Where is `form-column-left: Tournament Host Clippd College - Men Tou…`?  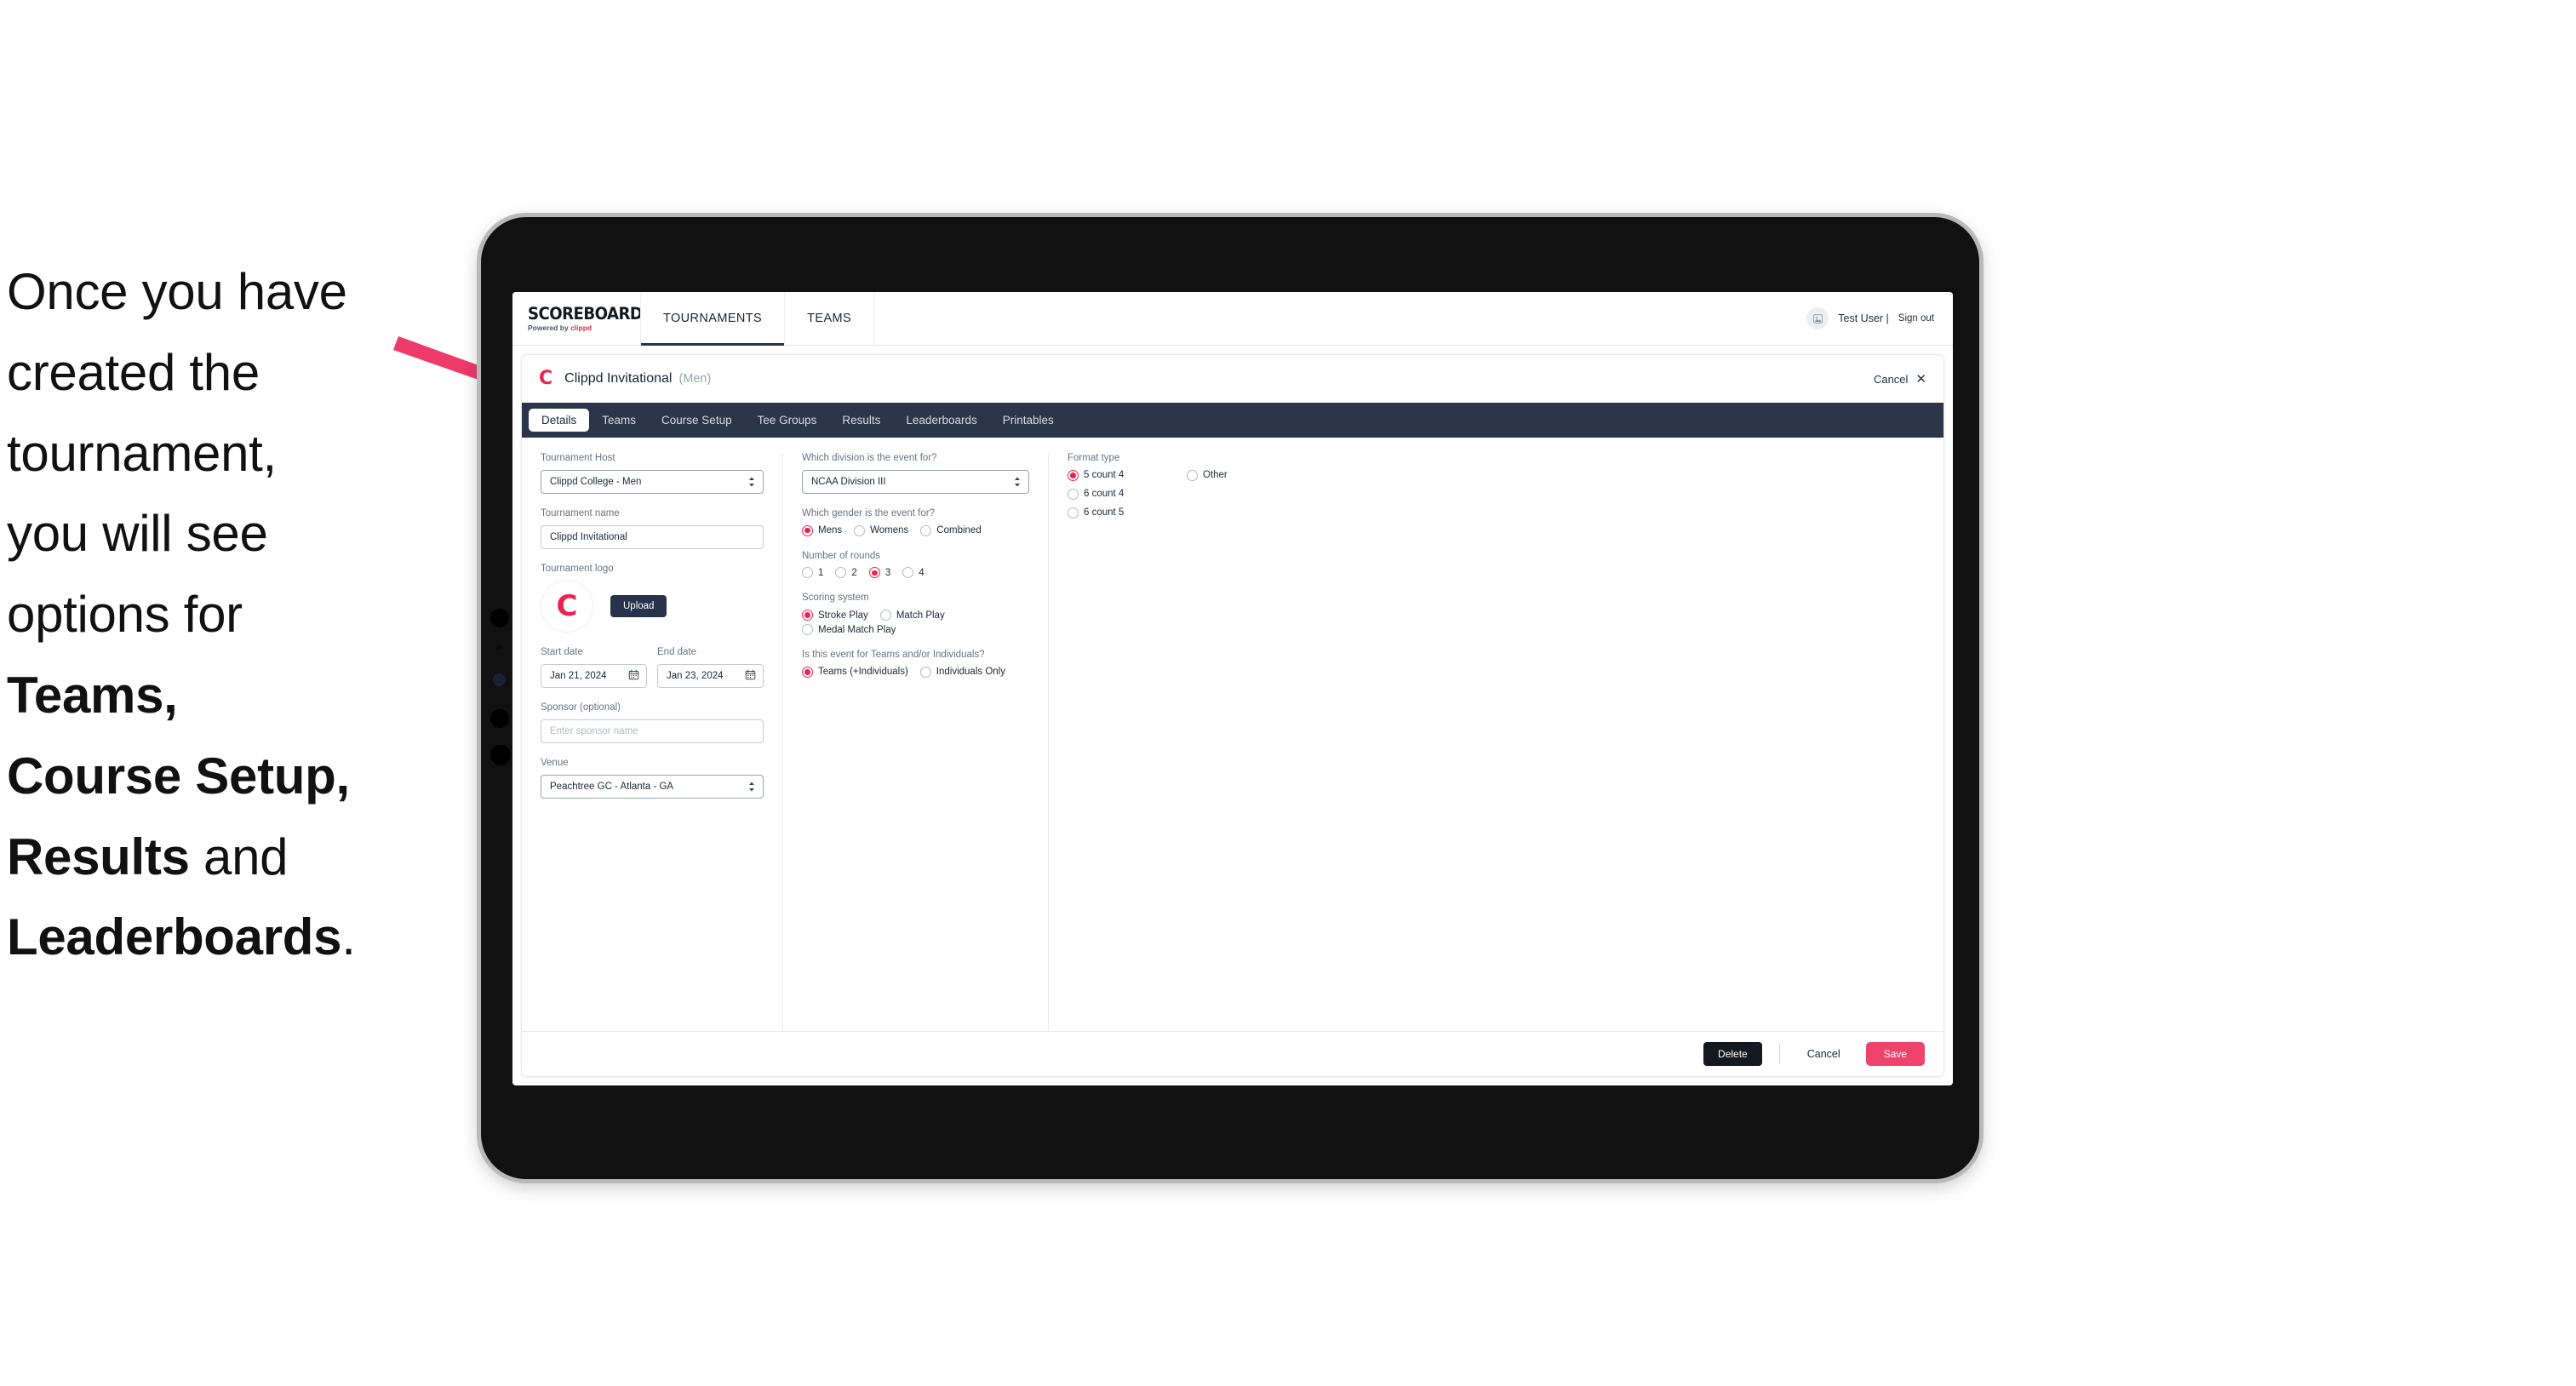 form-column-left: Tournament Host Clippd College - Men Tou… is located at coordinates (652, 742).